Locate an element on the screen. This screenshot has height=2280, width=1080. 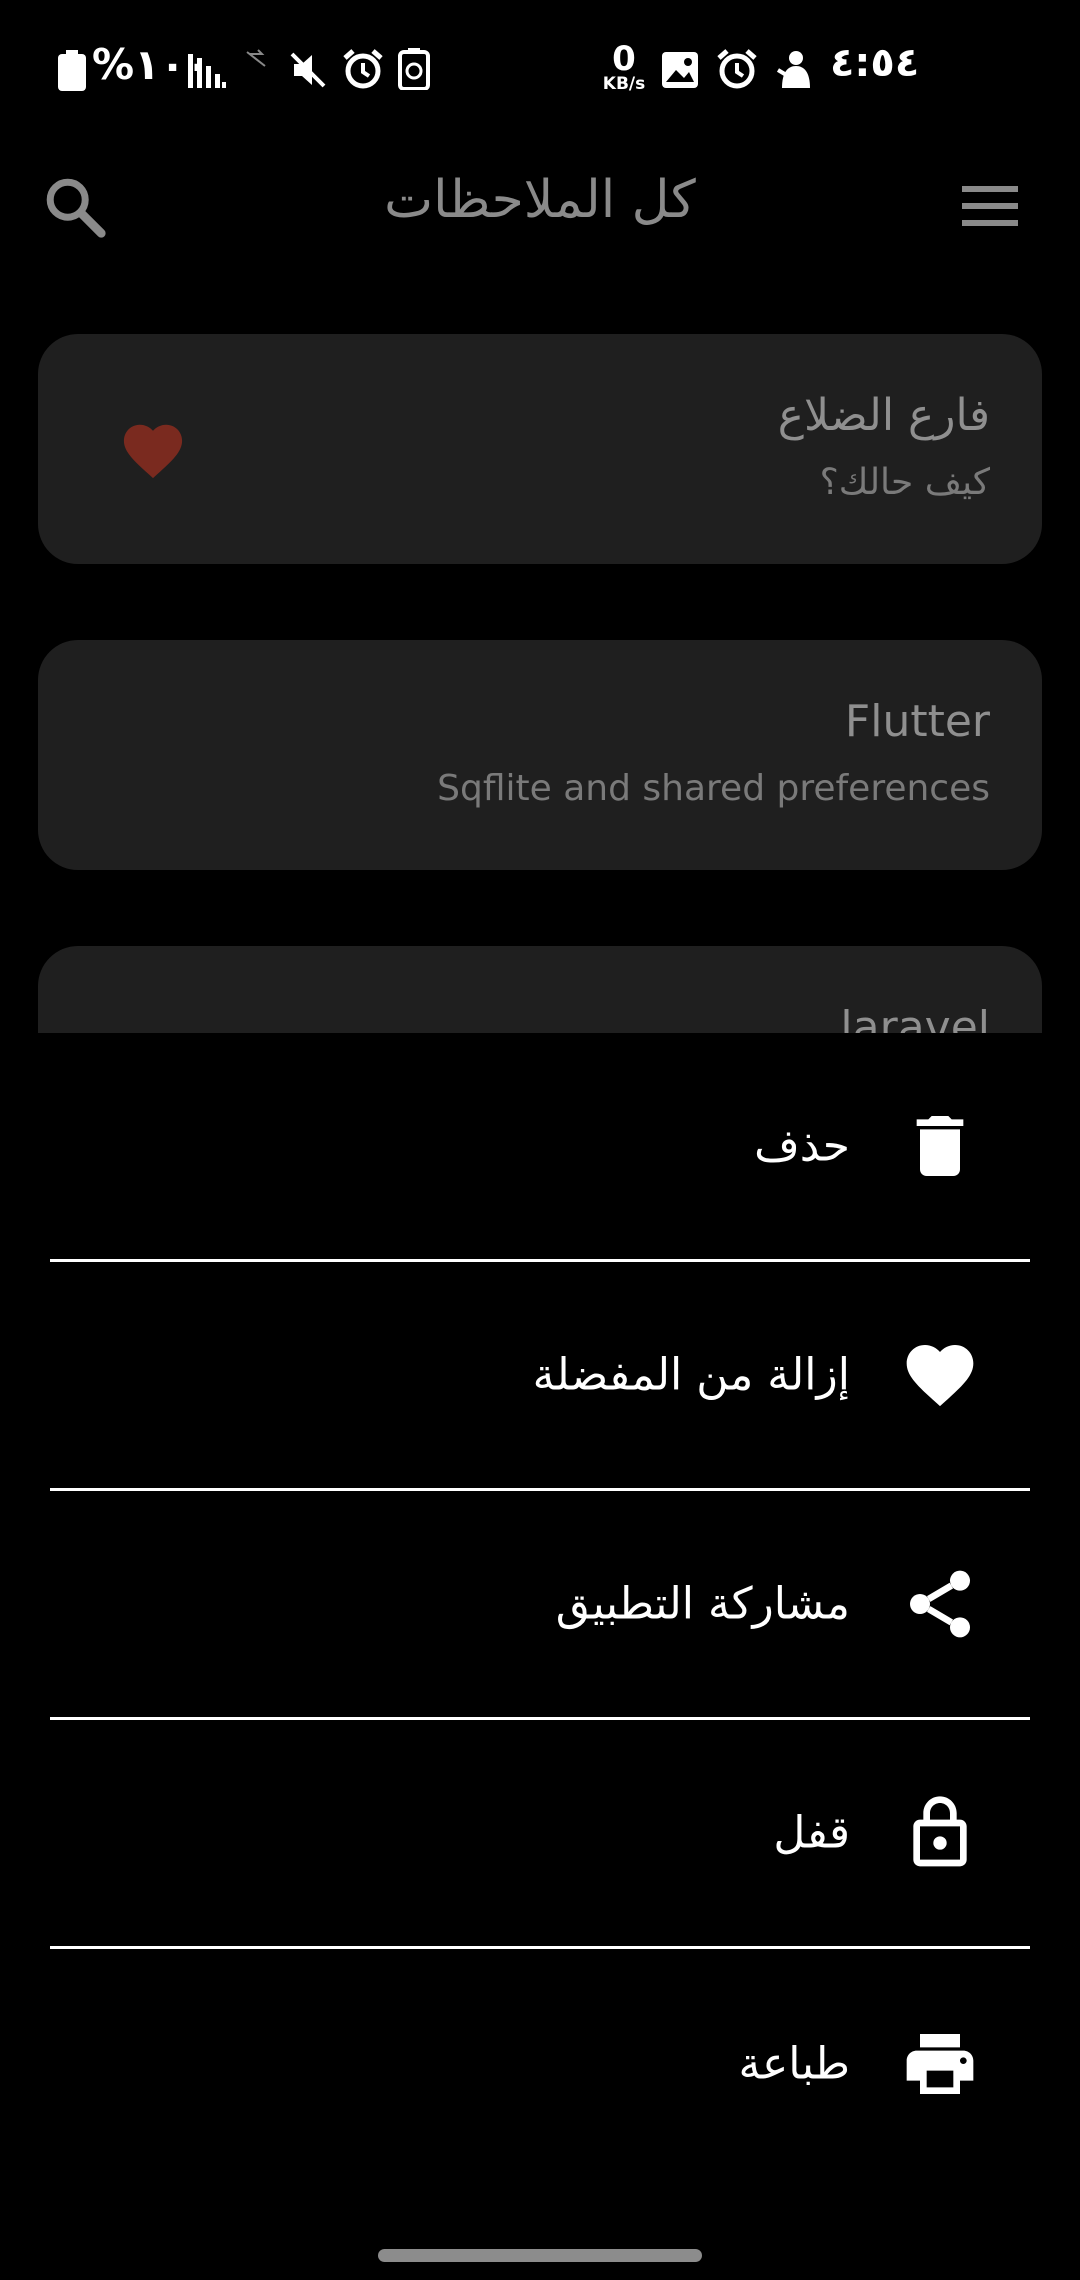
lock-label: قفل is located at coordinates (811, 1833).